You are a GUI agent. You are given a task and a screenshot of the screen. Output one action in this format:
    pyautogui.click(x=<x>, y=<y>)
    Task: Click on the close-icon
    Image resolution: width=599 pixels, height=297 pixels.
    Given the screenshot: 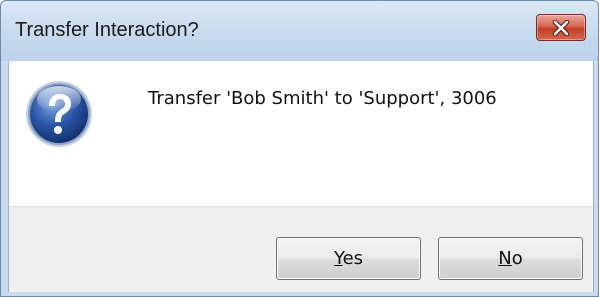 What is the action you would take?
    pyautogui.click(x=561, y=28)
    